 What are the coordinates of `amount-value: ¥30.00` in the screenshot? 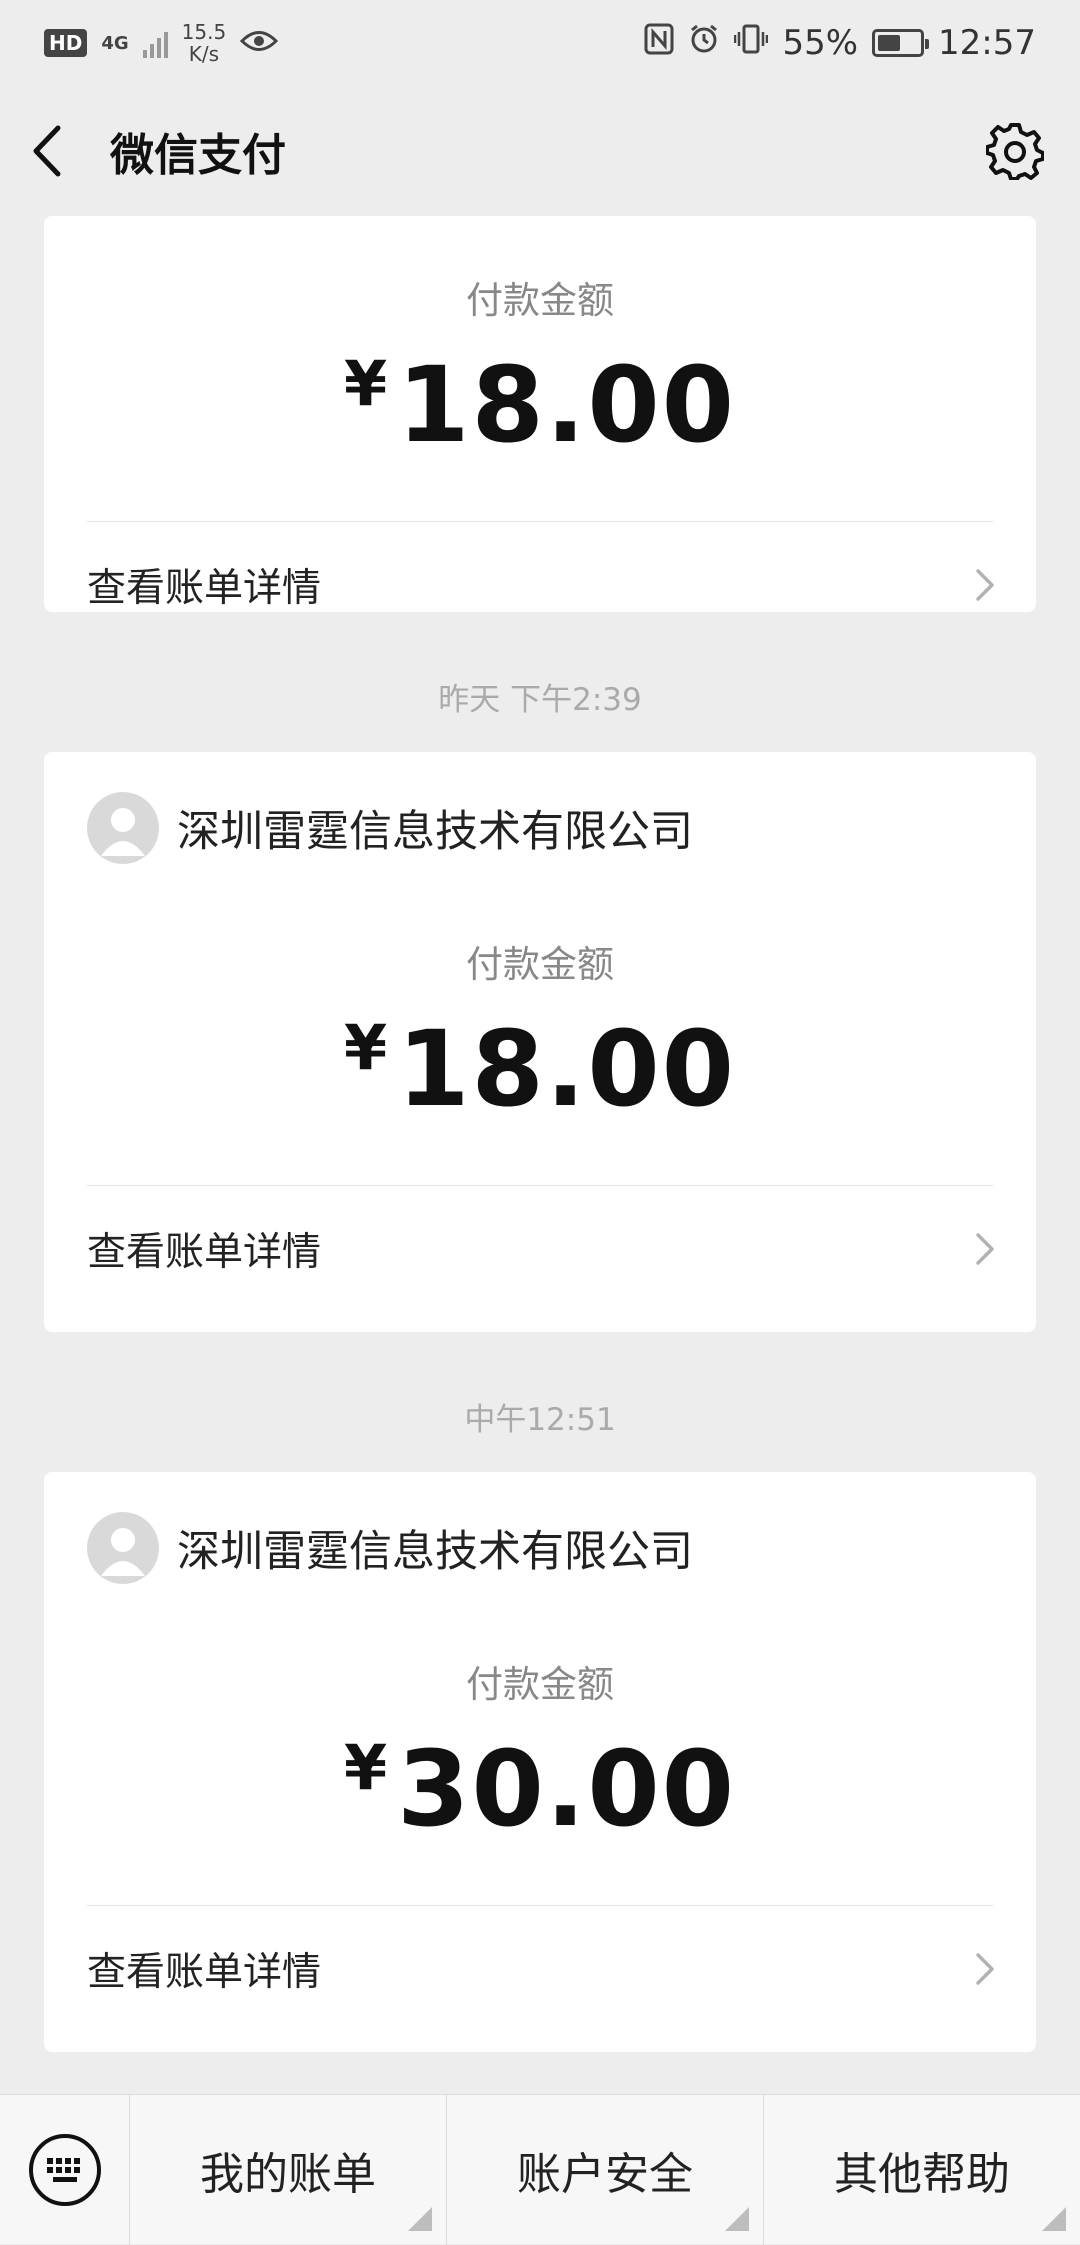 It's located at (540, 1778).